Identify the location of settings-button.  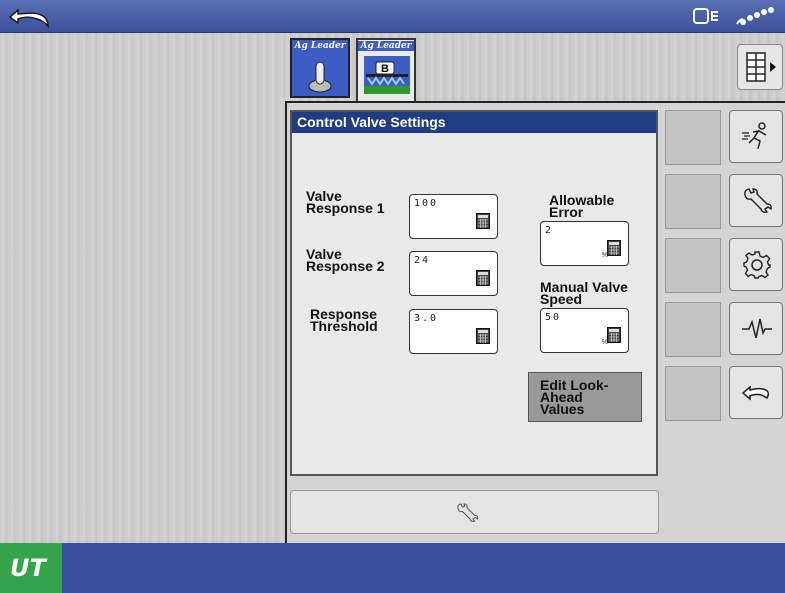
(756, 264).